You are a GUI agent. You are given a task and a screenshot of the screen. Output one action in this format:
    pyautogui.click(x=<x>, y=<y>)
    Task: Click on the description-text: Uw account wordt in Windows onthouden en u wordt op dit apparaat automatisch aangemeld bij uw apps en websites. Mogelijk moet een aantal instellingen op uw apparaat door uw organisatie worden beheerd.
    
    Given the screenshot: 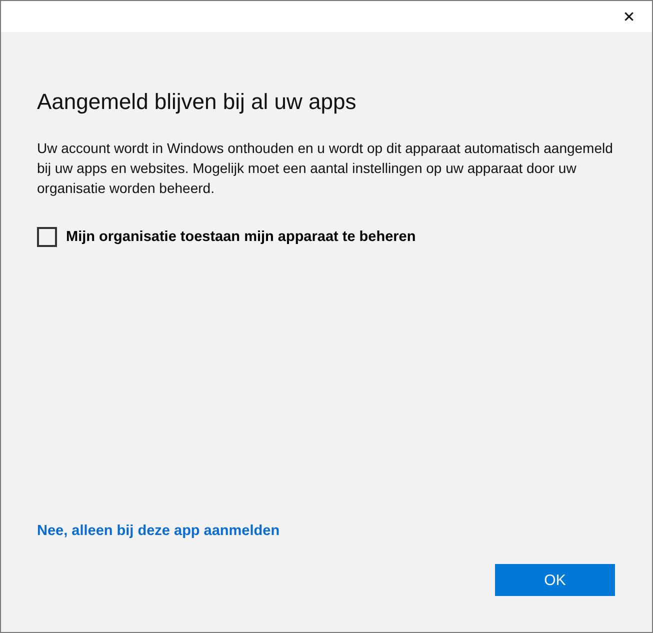 What is the action you would take?
    pyautogui.click(x=325, y=168)
    